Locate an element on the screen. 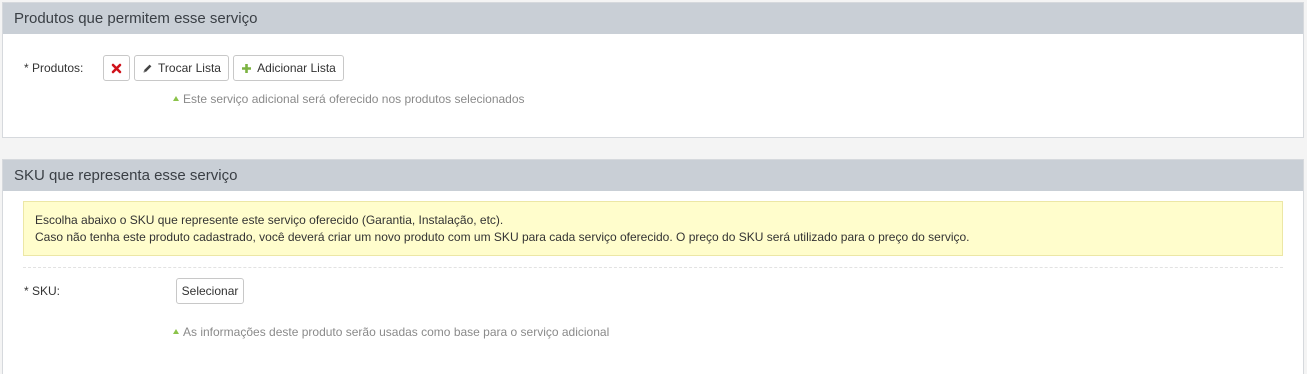 This screenshot has height=374, width=1307. divider is located at coordinates (653, 267).